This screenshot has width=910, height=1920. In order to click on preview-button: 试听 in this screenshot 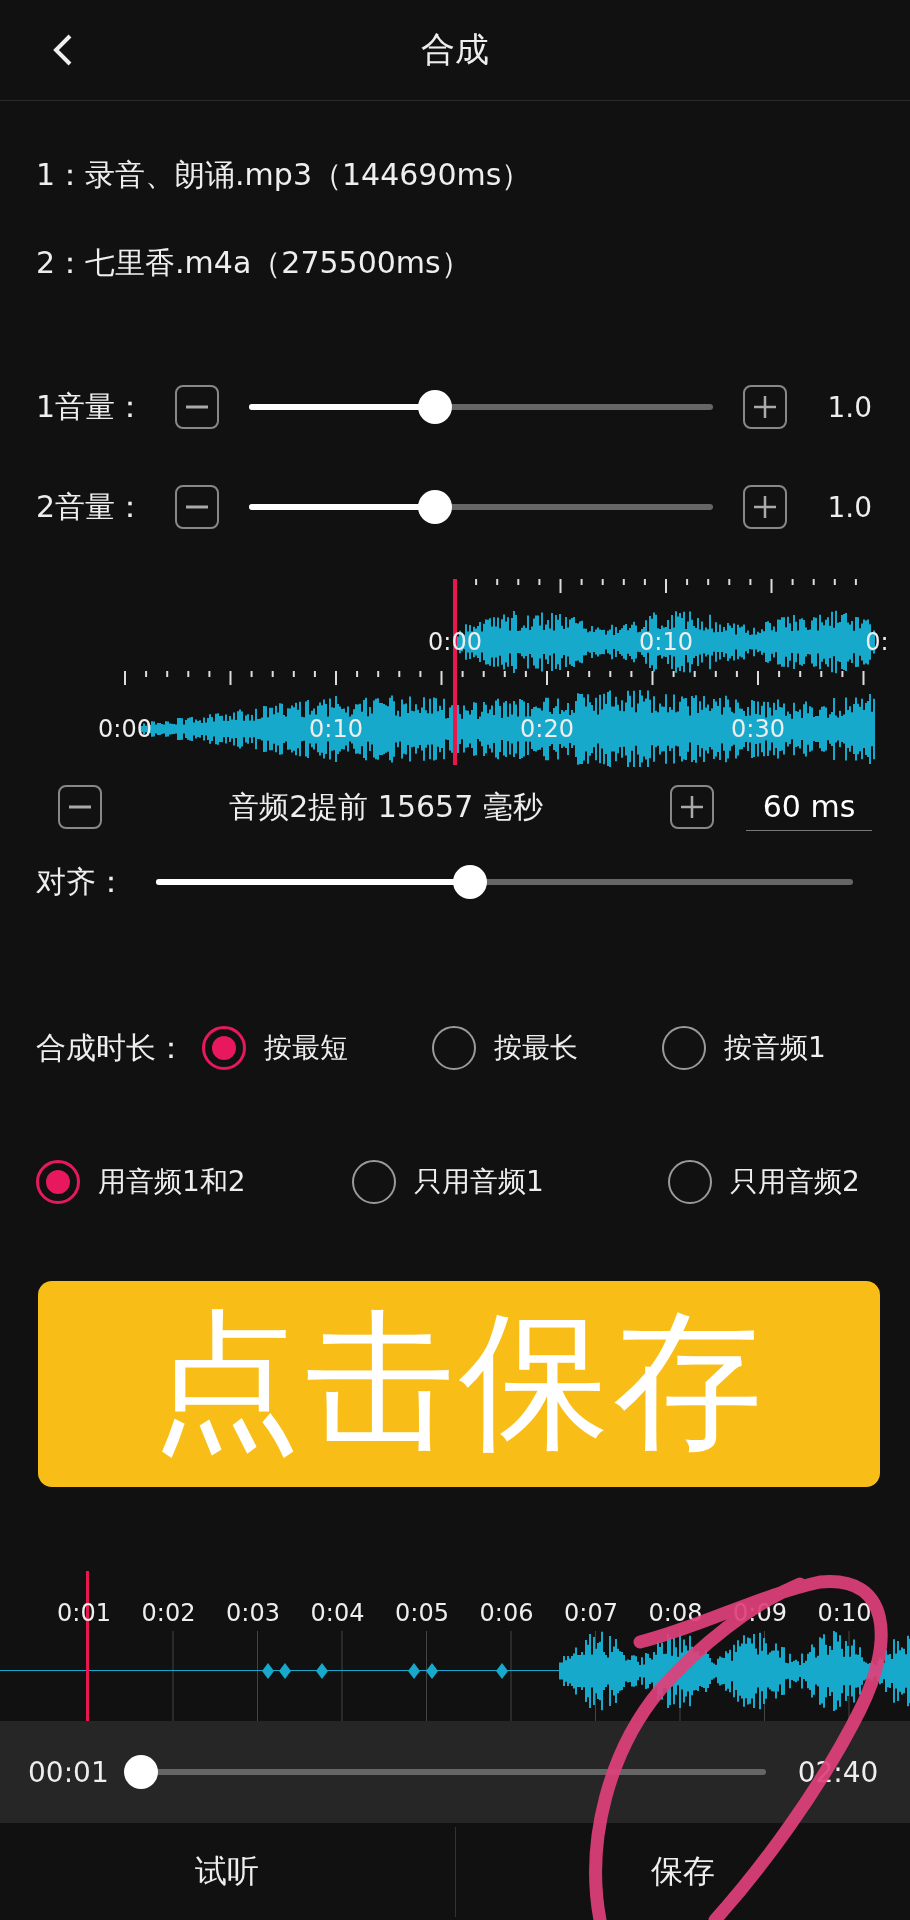, I will do `click(227, 1871)`.